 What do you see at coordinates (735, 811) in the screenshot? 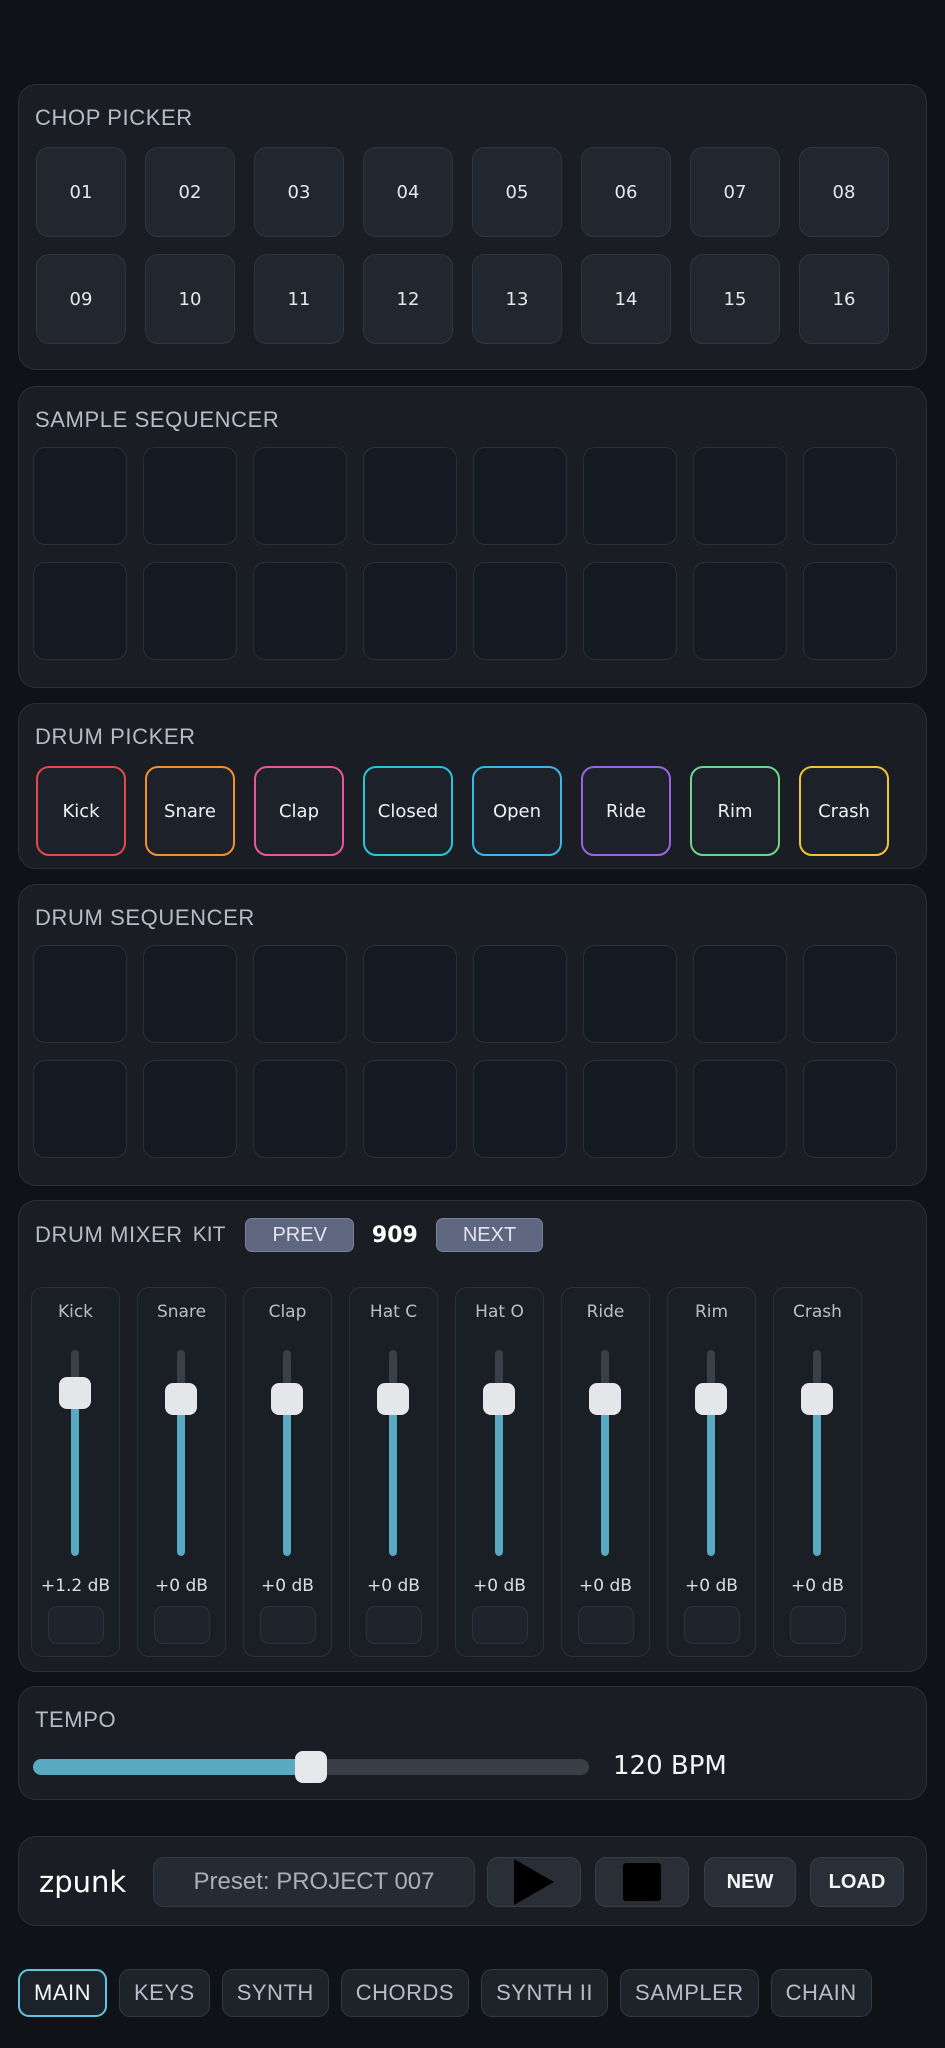
I see `drum-pick-rim: Rim` at bounding box center [735, 811].